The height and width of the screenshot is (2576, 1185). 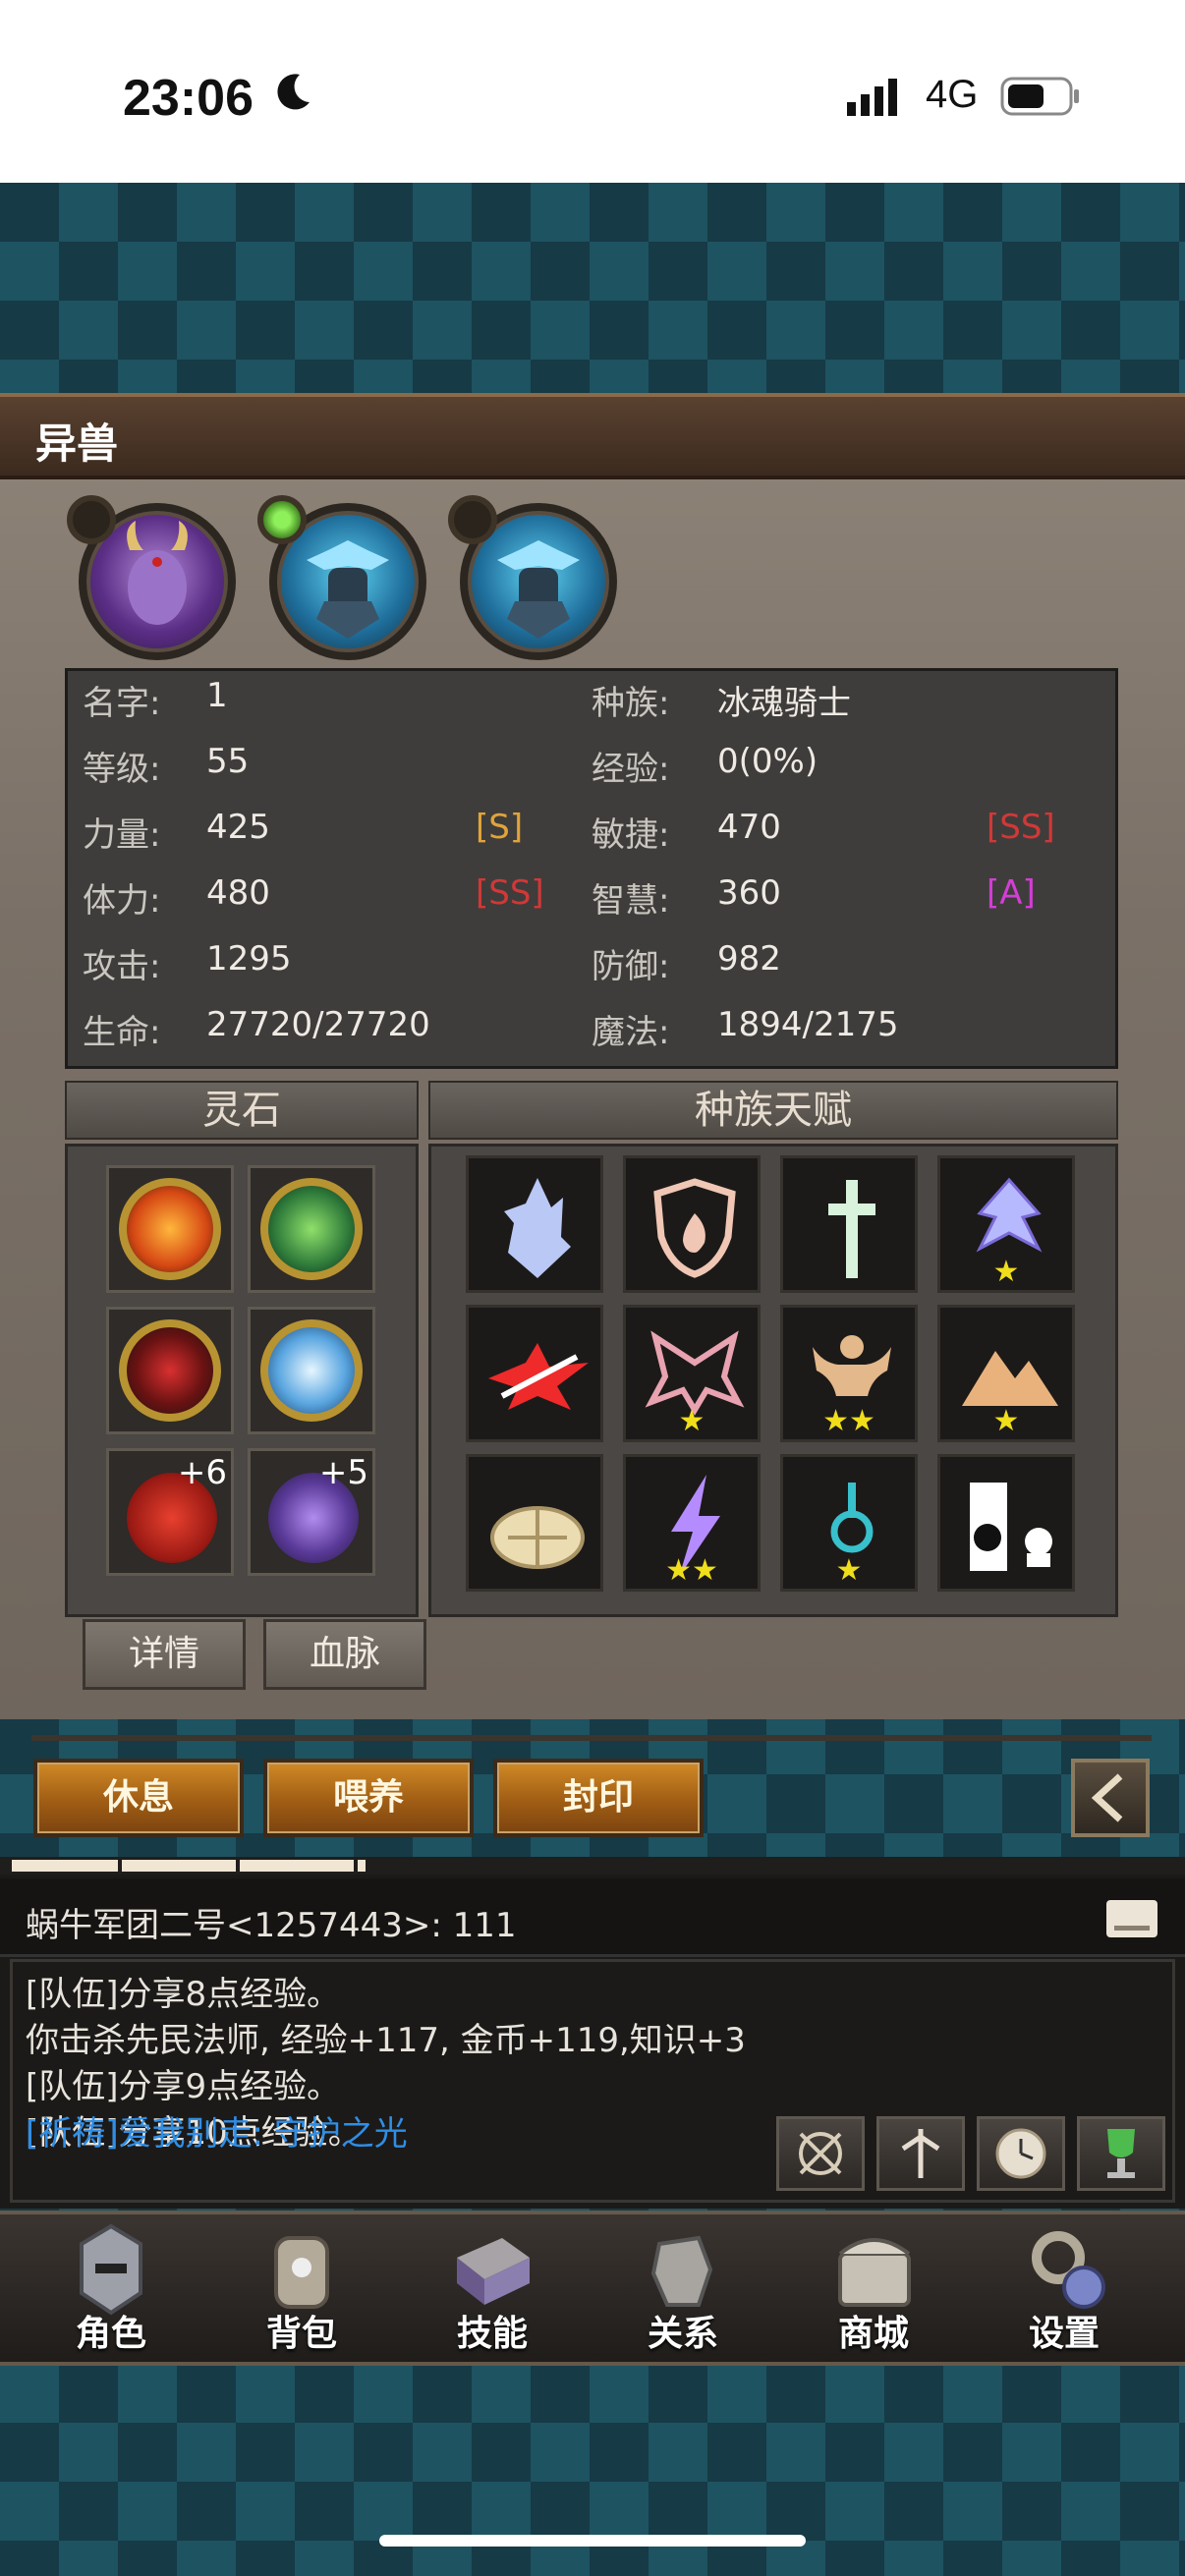 What do you see at coordinates (170, 1512) in the screenshot?
I see `spirit-stone-slot: +6` at bounding box center [170, 1512].